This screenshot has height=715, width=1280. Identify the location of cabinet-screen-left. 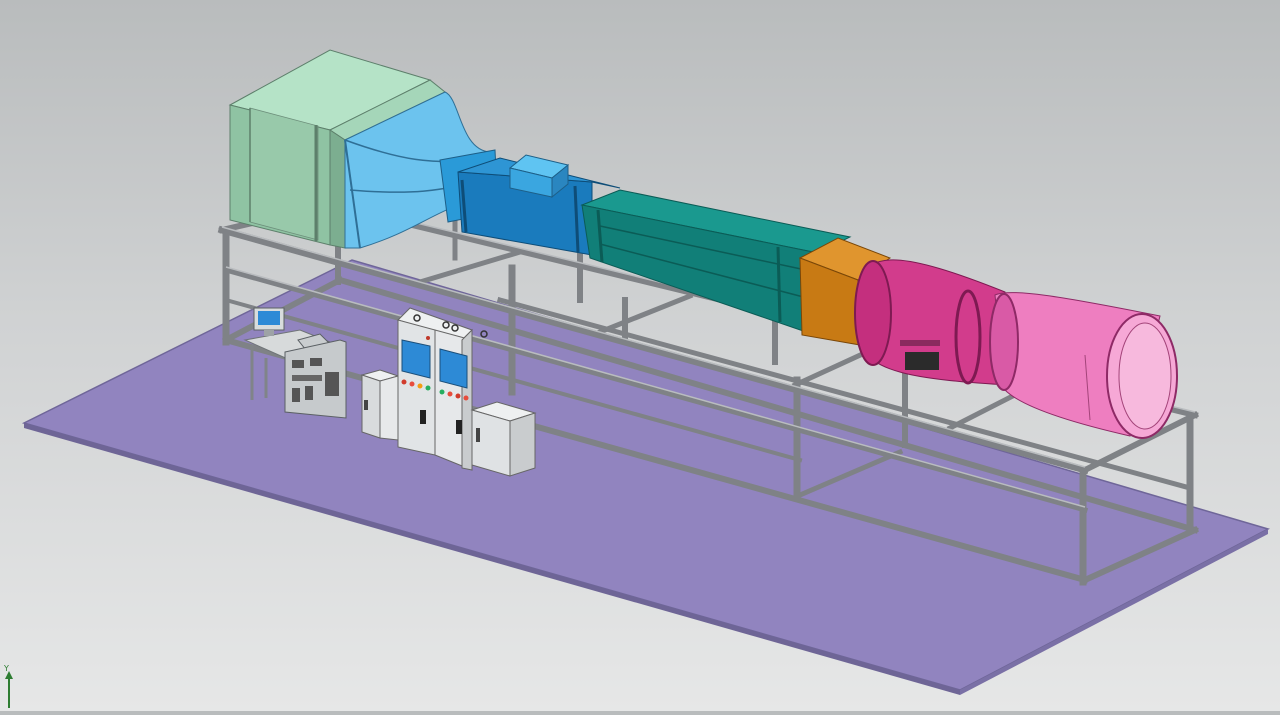
(416, 359).